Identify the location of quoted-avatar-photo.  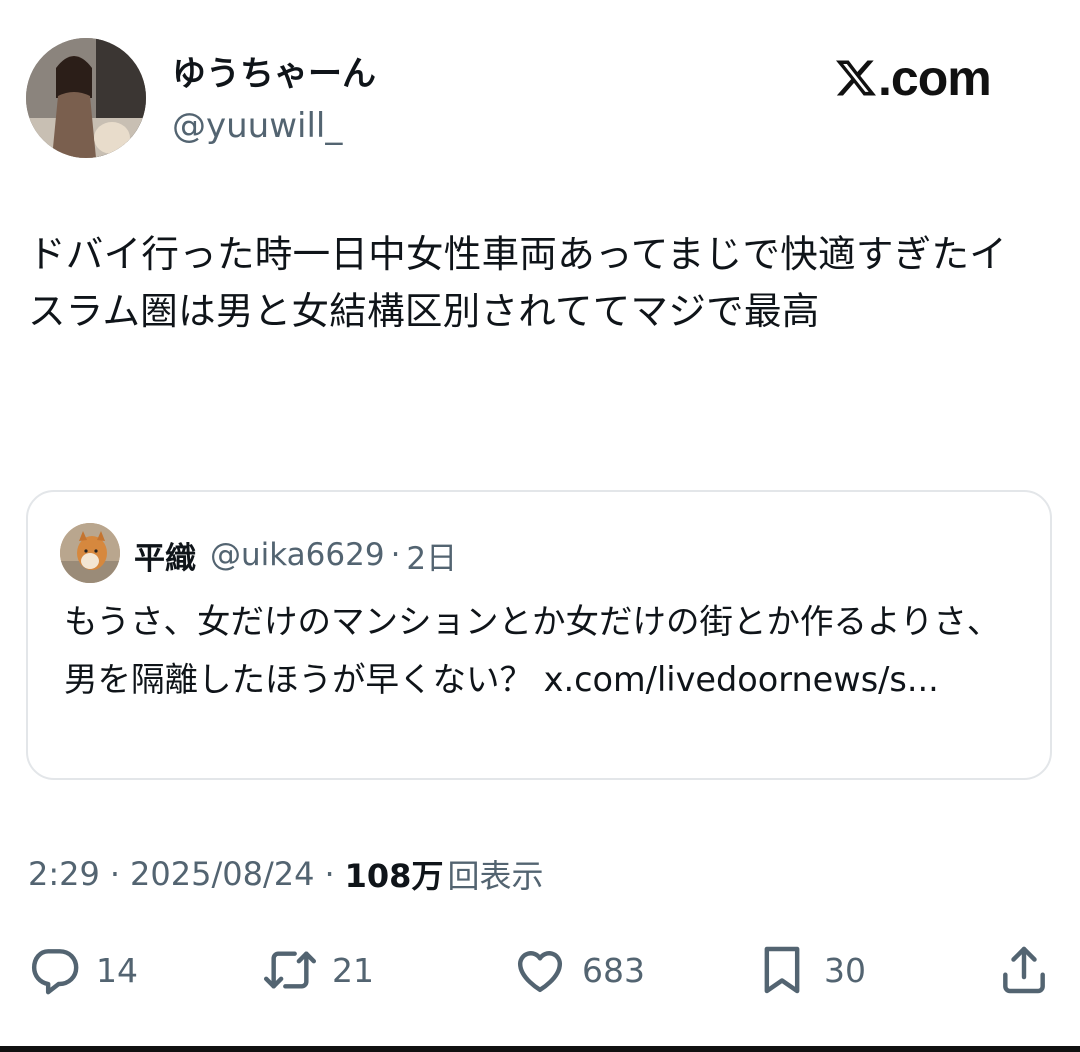
(90, 553).